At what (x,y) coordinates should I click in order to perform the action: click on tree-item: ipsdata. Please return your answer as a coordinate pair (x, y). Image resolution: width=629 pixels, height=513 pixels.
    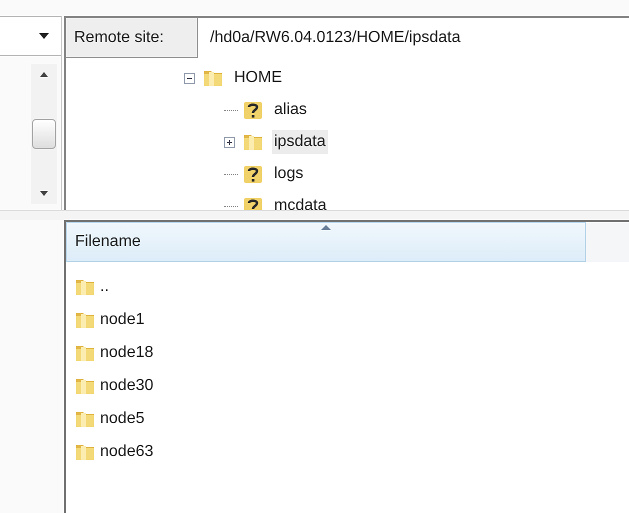
    Looking at the image, I should click on (300, 142).